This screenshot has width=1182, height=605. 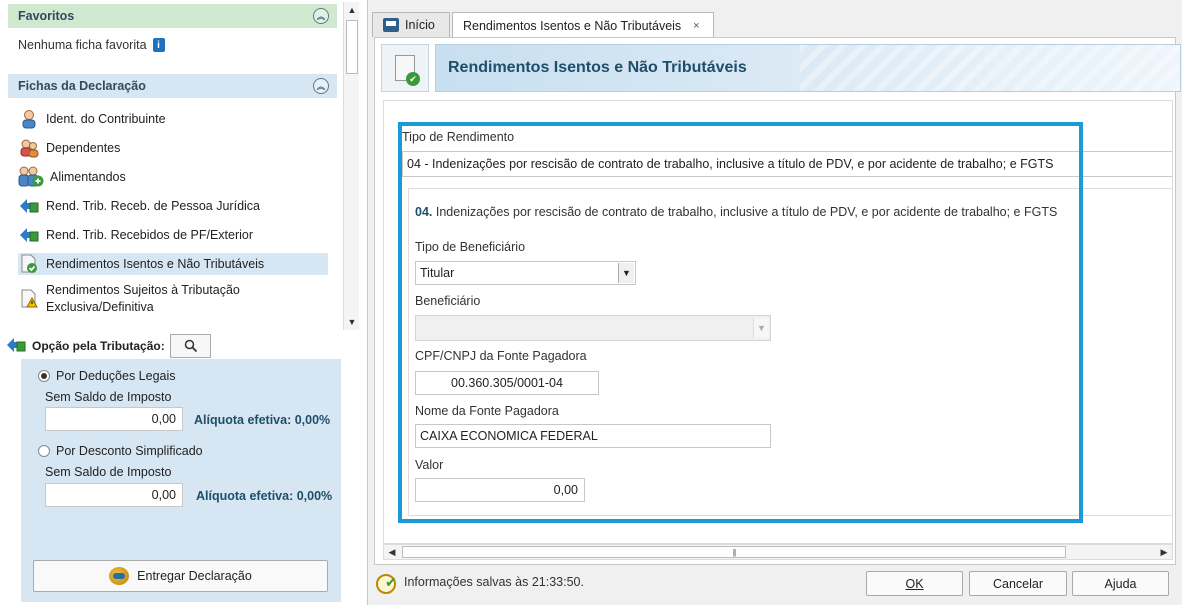 What do you see at coordinates (173, 264) in the screenshot?
I see `sidebar-item-rend-isentos: Rendimentos Isentos e Não Tributáveis` at bounding box center [173, 264].